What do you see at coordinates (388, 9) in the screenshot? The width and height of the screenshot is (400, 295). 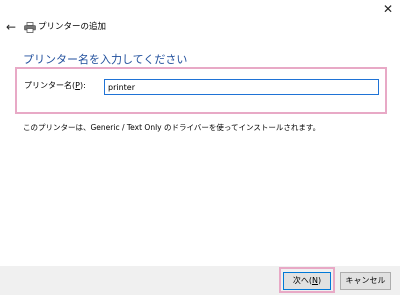 I see `close-icon: ✕` at bounding box center [388, 9].